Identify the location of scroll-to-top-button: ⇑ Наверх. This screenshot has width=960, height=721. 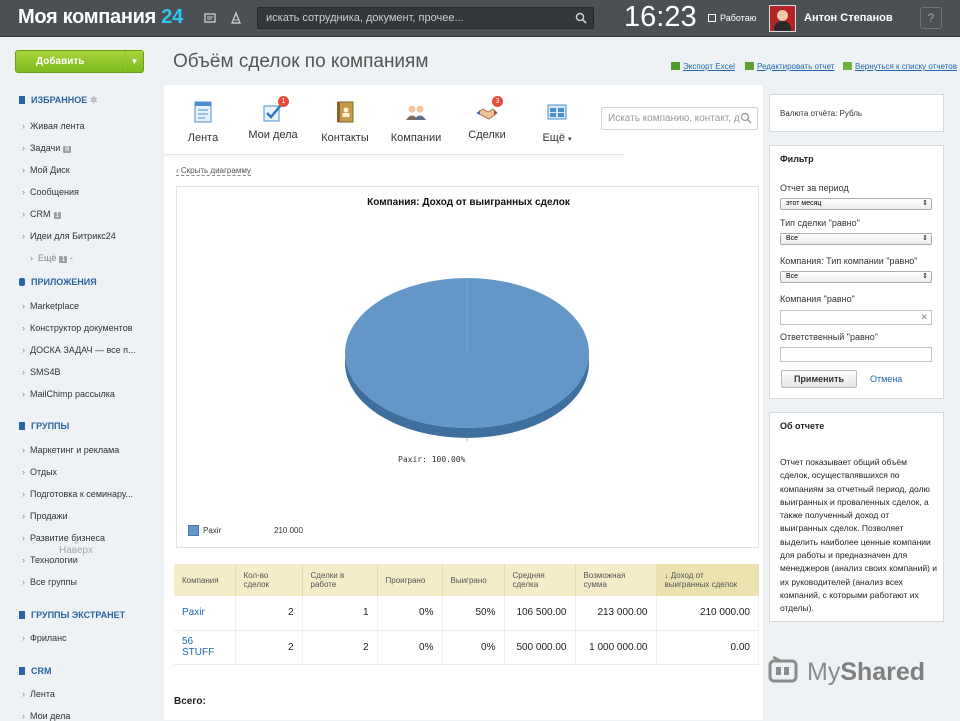
(76, 546).